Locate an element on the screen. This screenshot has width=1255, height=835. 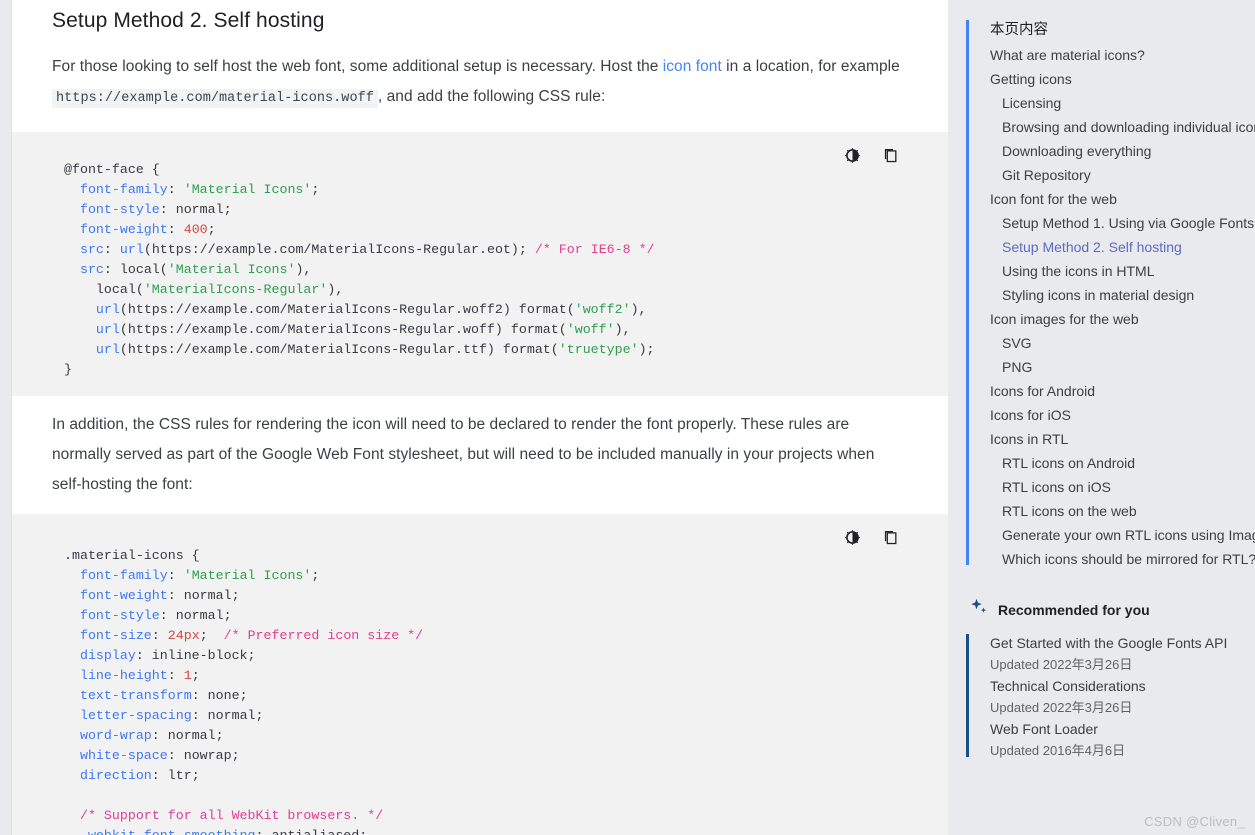
code-token: white-space is located at coordinates (123, 755).